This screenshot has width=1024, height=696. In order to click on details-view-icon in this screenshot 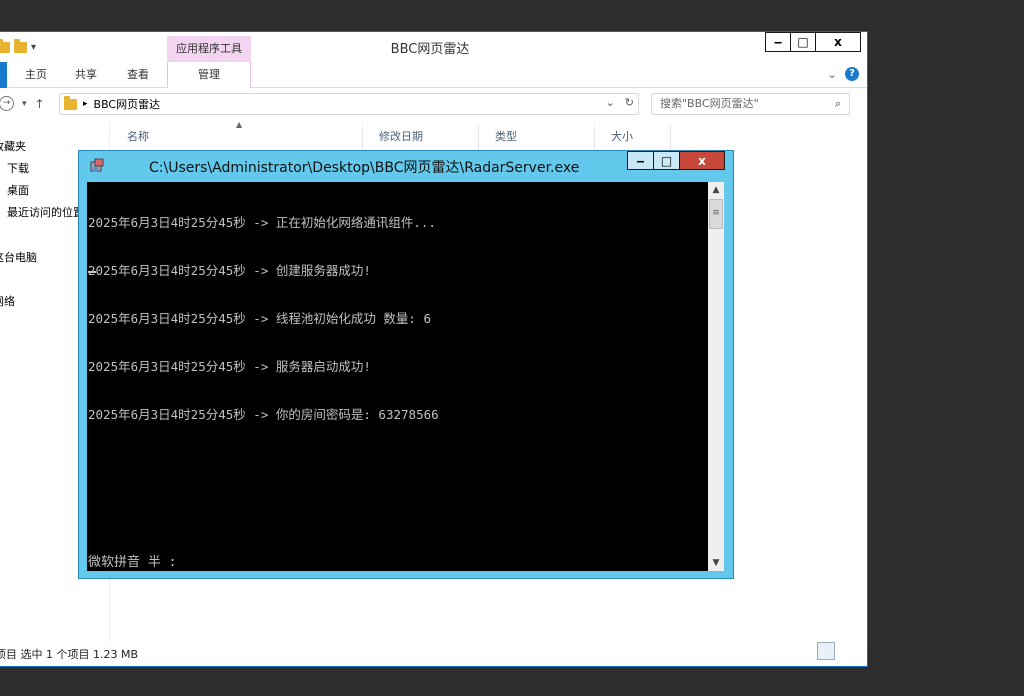, I will do `click(826, 651)`.